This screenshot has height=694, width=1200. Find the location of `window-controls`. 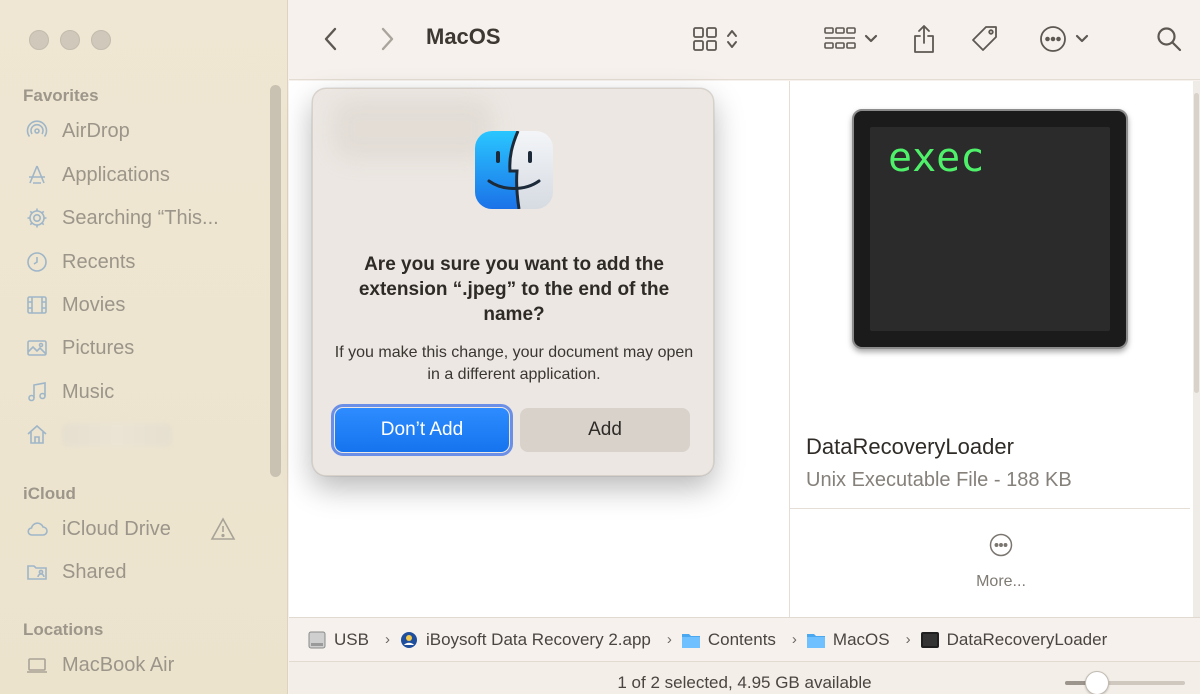

window-controls is located at coordinates (70, 40).